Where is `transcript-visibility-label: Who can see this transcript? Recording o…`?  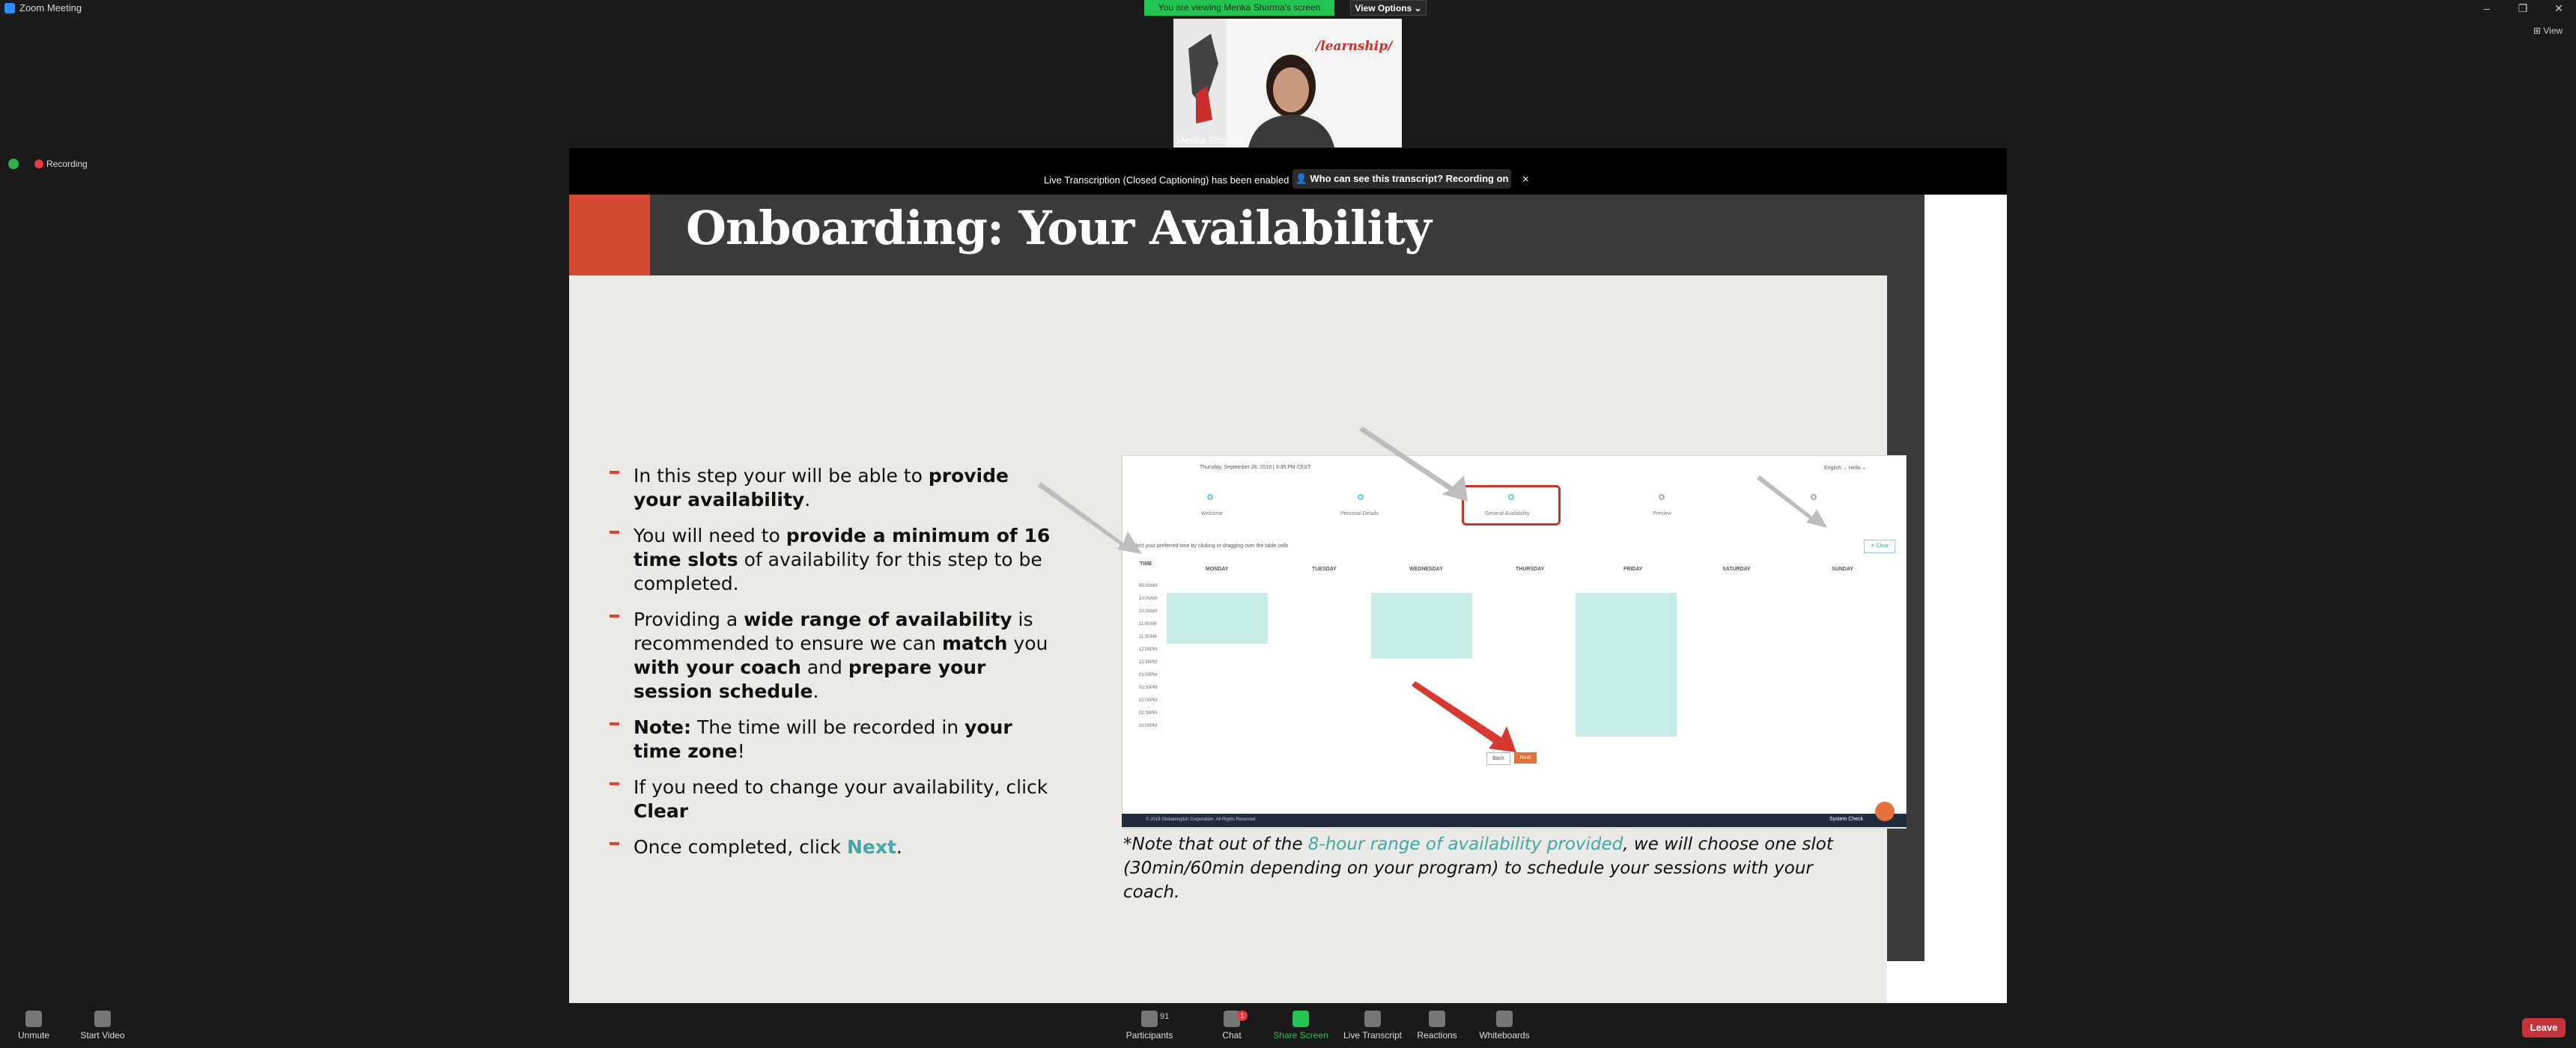 transcript-visibility-label: Who can see this transcript? Recording o… is located at coordinates (1409, 178).